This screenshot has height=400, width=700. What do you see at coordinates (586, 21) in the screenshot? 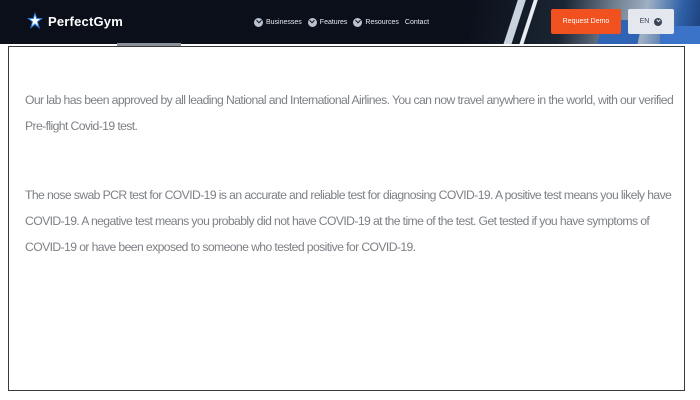
I see `request-demo-button: Request Demo` at bounding box center [586, 21].